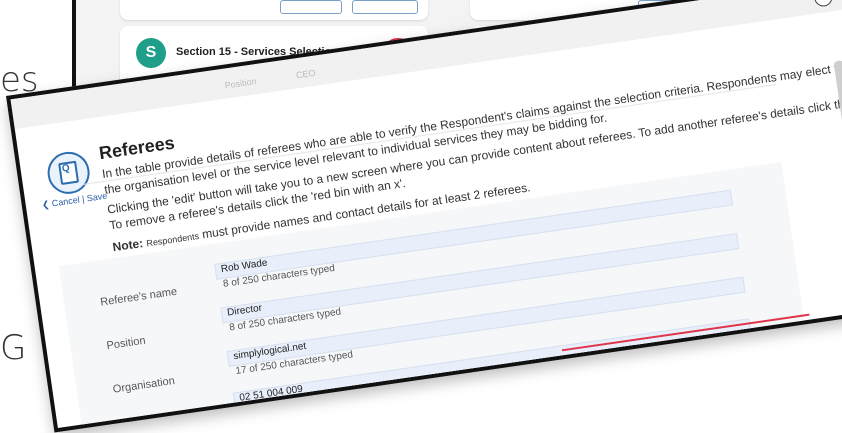  Describe the element at coordinates (172, 239) in the screenshot. I see `note-sub: Respondents` at that location.